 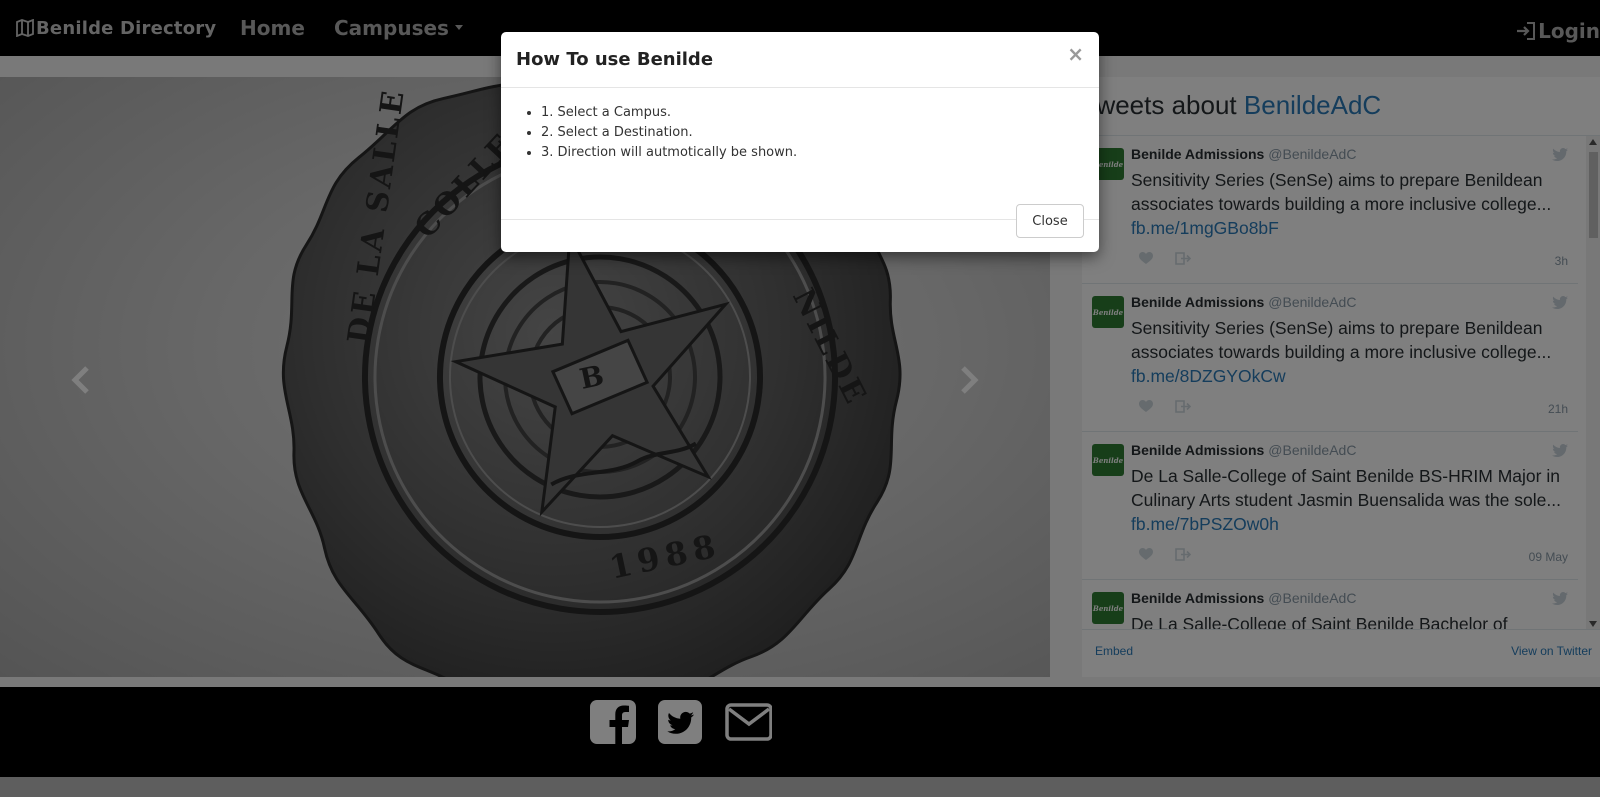 I want to click on step-item: 1. Select a Campus., so click(x=669, y=113).